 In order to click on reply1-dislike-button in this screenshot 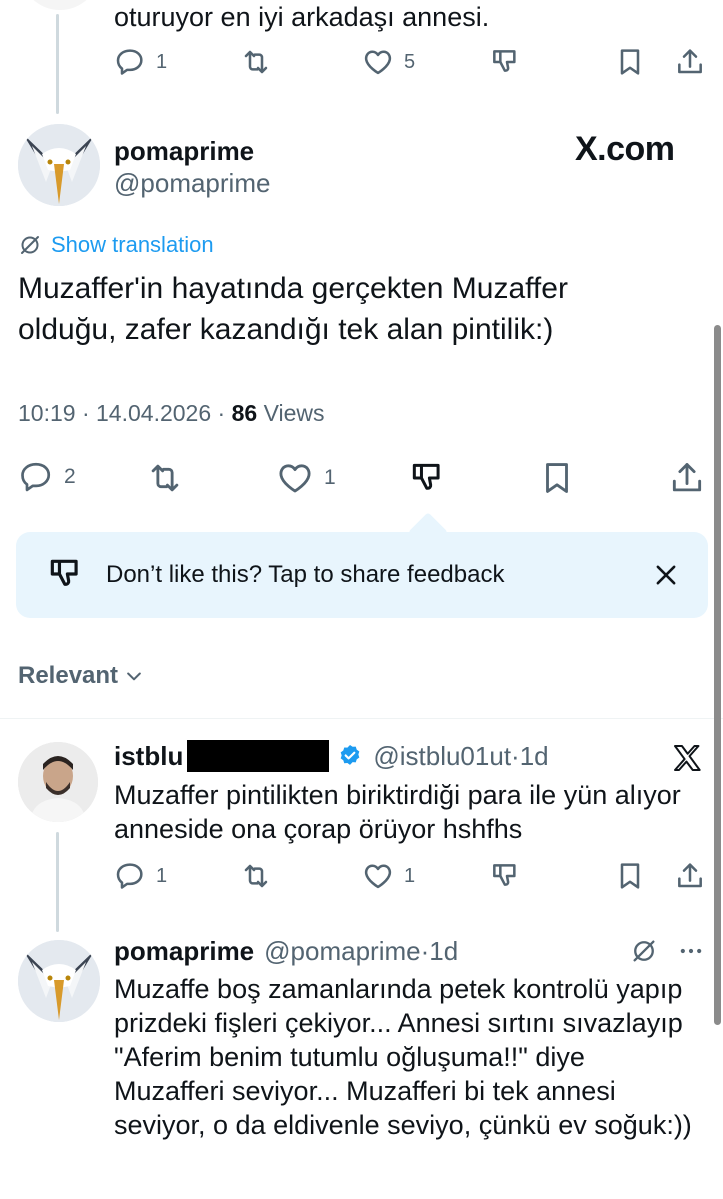, I will do `click(505, 876)`.